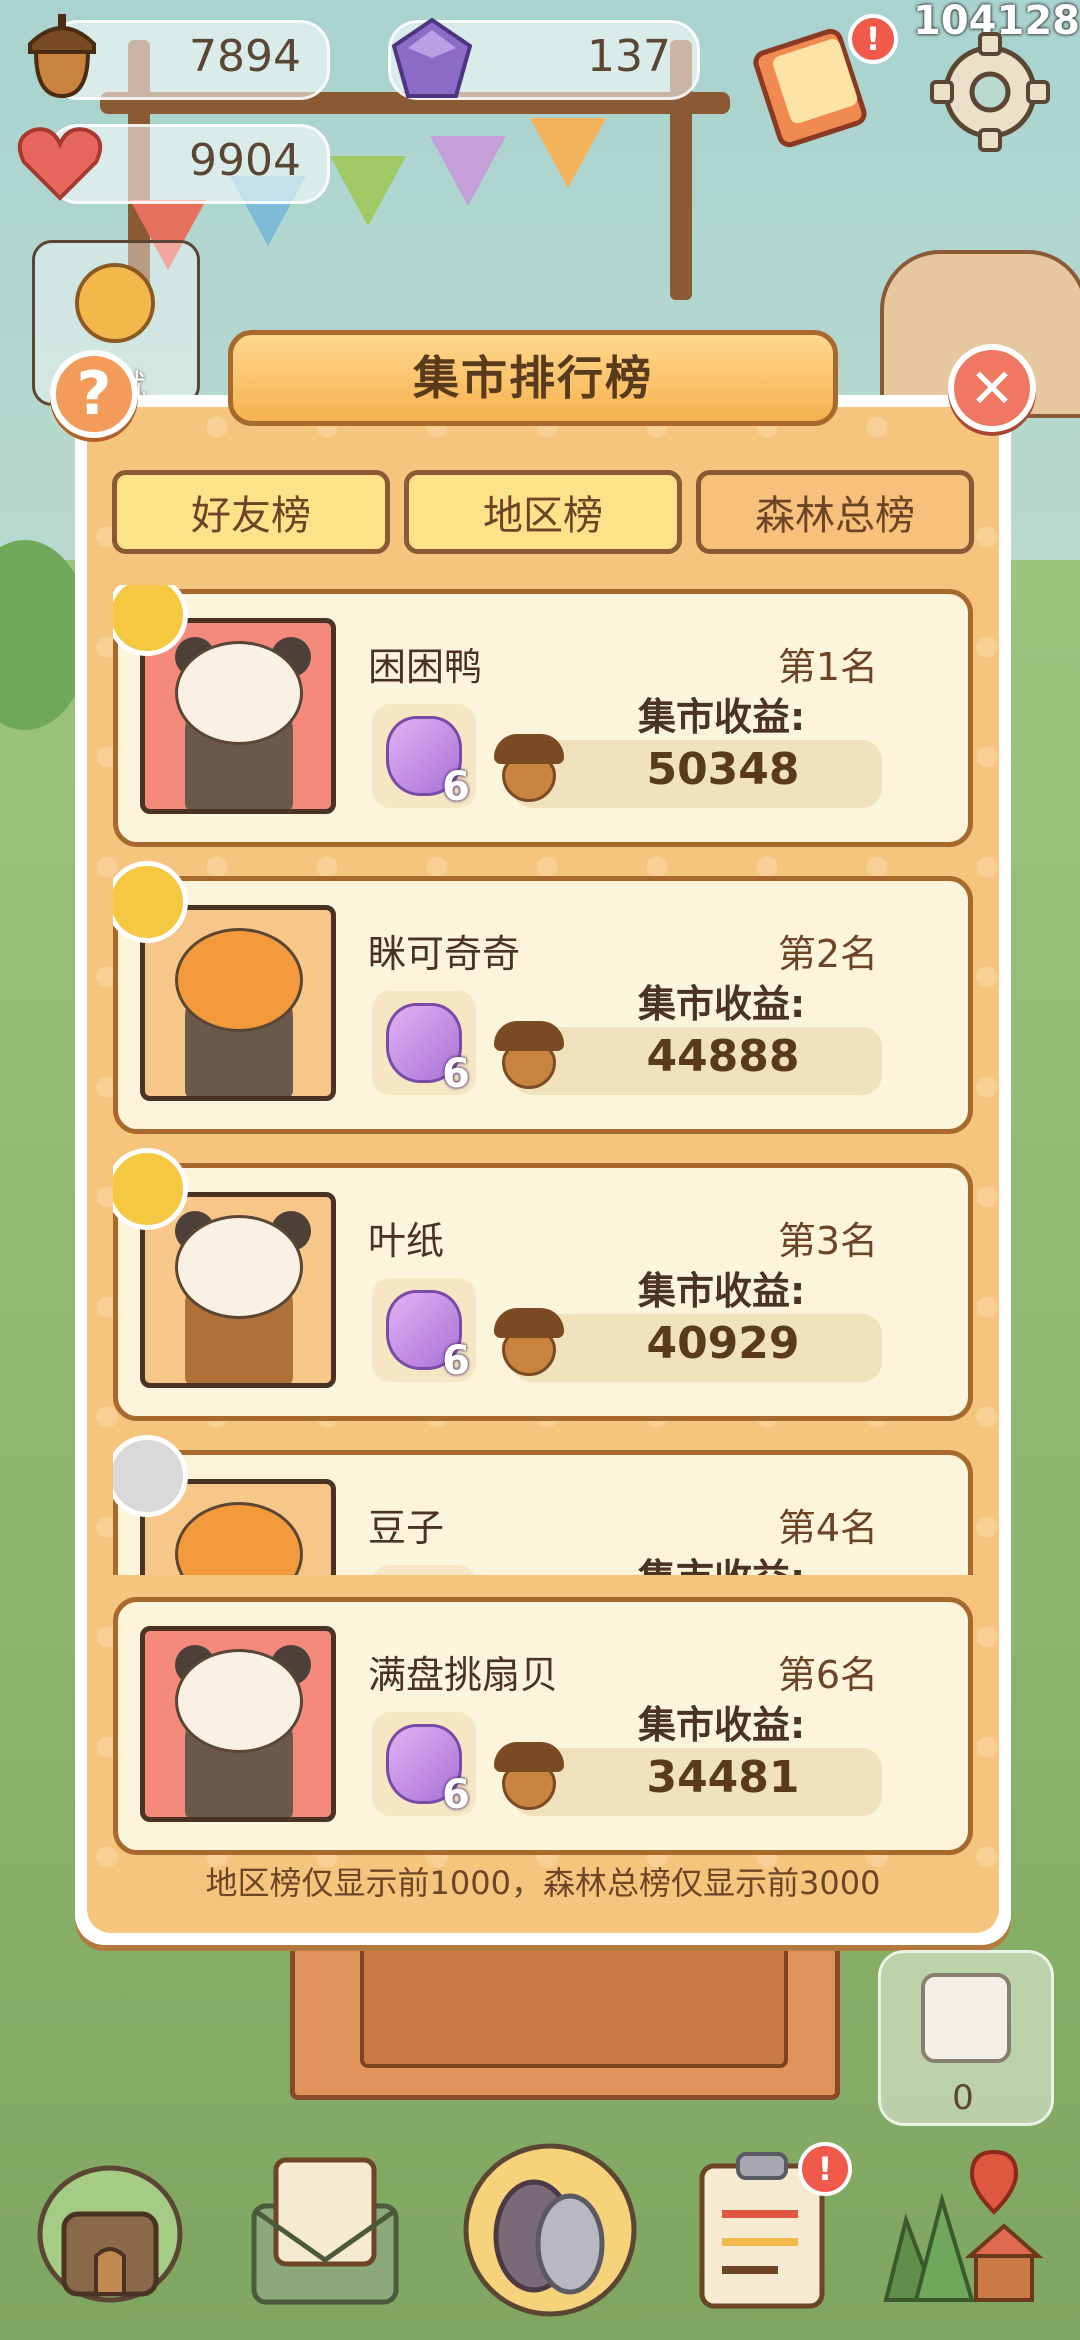 The height and width of the screenshot is (2340, 1080). Describe the element at coordinates (463, 1675) in the screenshot. I see `player-name: 满盘挑扇贝` at that location.